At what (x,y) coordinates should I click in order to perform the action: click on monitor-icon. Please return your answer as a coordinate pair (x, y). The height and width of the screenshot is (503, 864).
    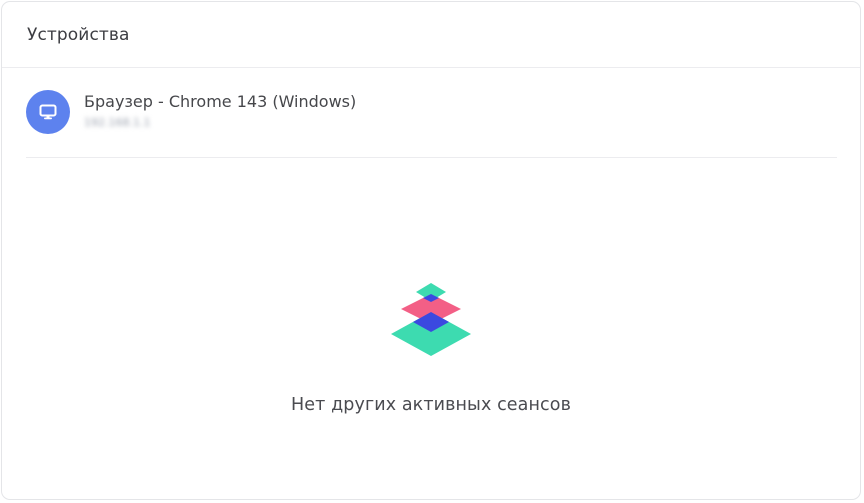
    Looking at the image, I should click on (48, 112).